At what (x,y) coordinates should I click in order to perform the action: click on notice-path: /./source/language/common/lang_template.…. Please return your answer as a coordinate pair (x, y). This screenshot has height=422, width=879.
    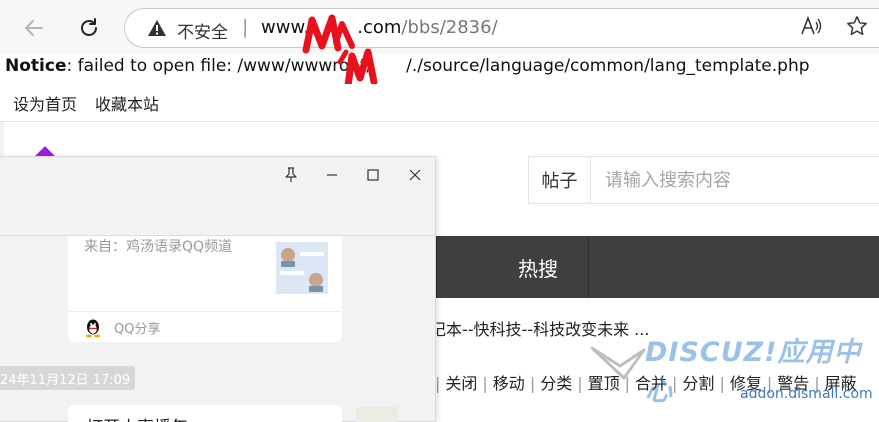
    Looking at the image, I should click on (608, 66).